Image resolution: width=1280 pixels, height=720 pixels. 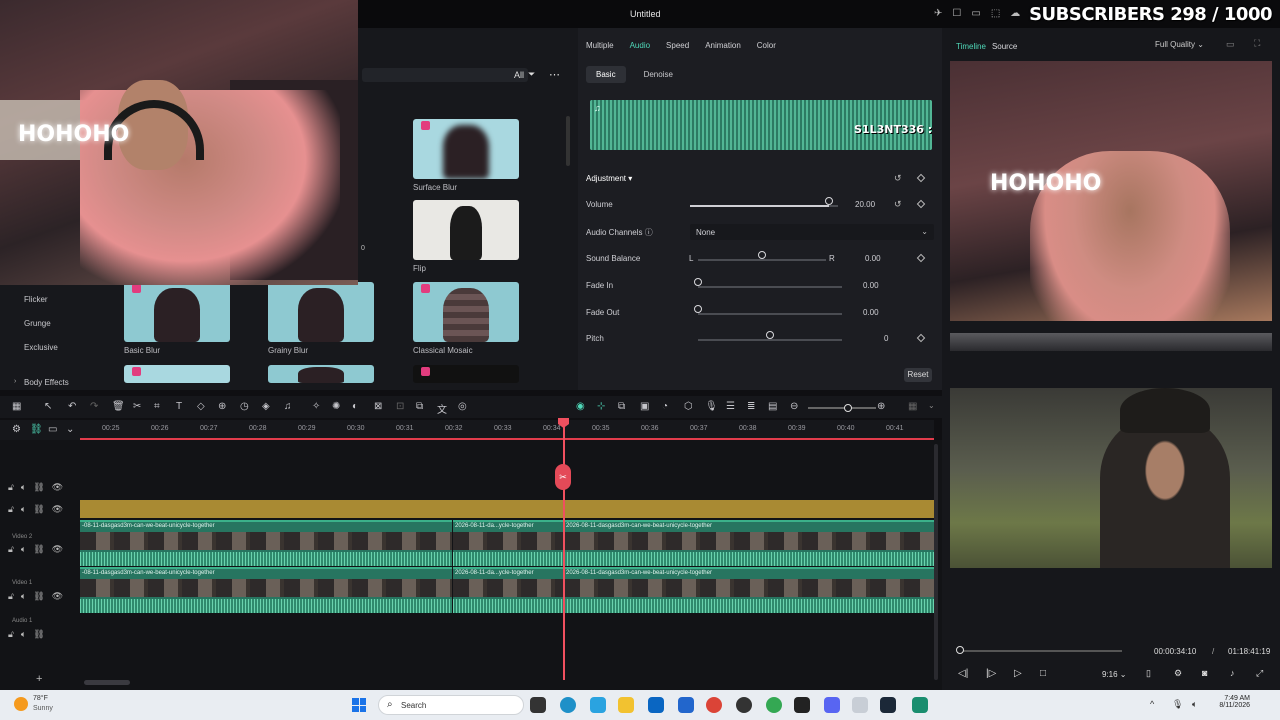 What do you see at coordinates (751, 406) in the screenshot?
I see `audio-stretch-icon: ≣` at bounding box center [751, 406].